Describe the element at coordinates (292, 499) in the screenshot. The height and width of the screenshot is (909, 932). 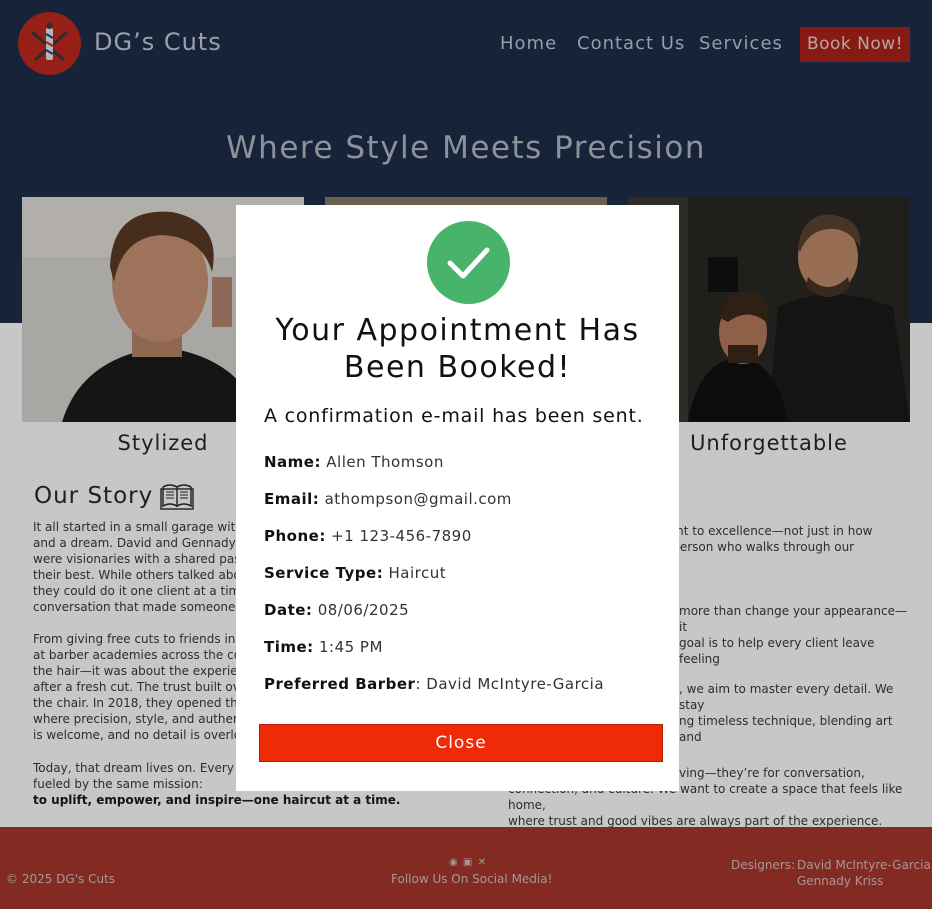
I see `detail-label: Email:` at that location.